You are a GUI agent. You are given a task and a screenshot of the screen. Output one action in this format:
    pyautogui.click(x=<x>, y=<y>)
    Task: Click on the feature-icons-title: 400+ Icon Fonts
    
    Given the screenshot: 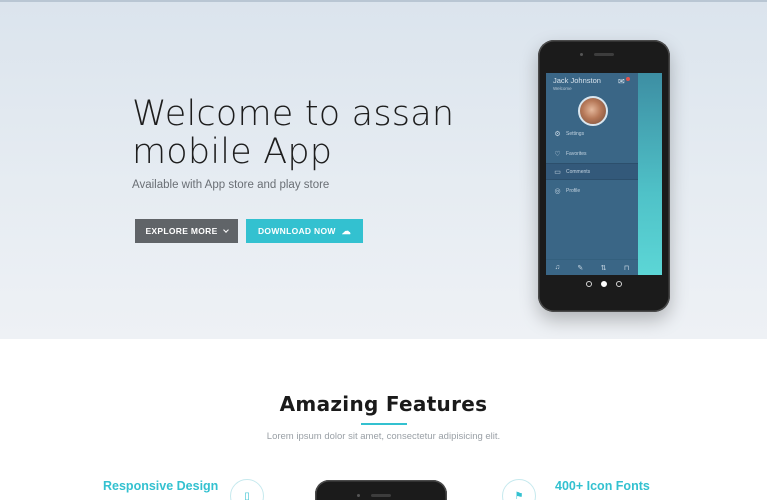 What is the action you would take?
    pyautogui.click(x=602, y=486)
    